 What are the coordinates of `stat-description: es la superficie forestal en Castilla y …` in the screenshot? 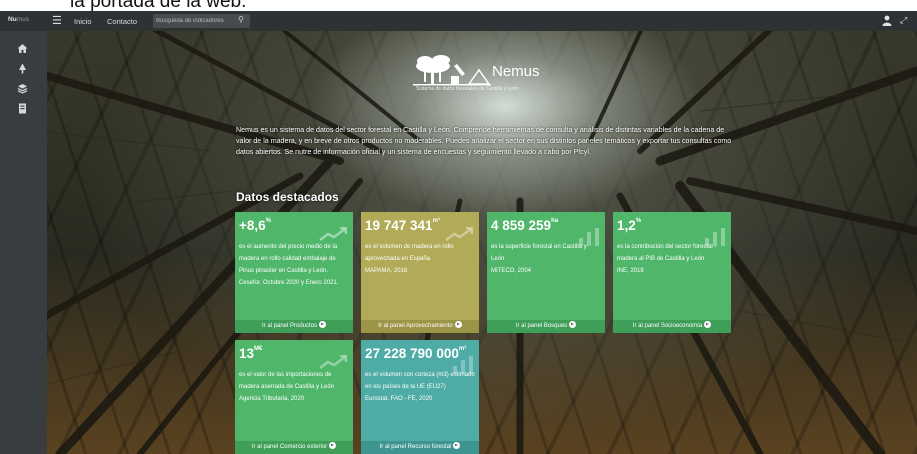 It's located at (539, 259).